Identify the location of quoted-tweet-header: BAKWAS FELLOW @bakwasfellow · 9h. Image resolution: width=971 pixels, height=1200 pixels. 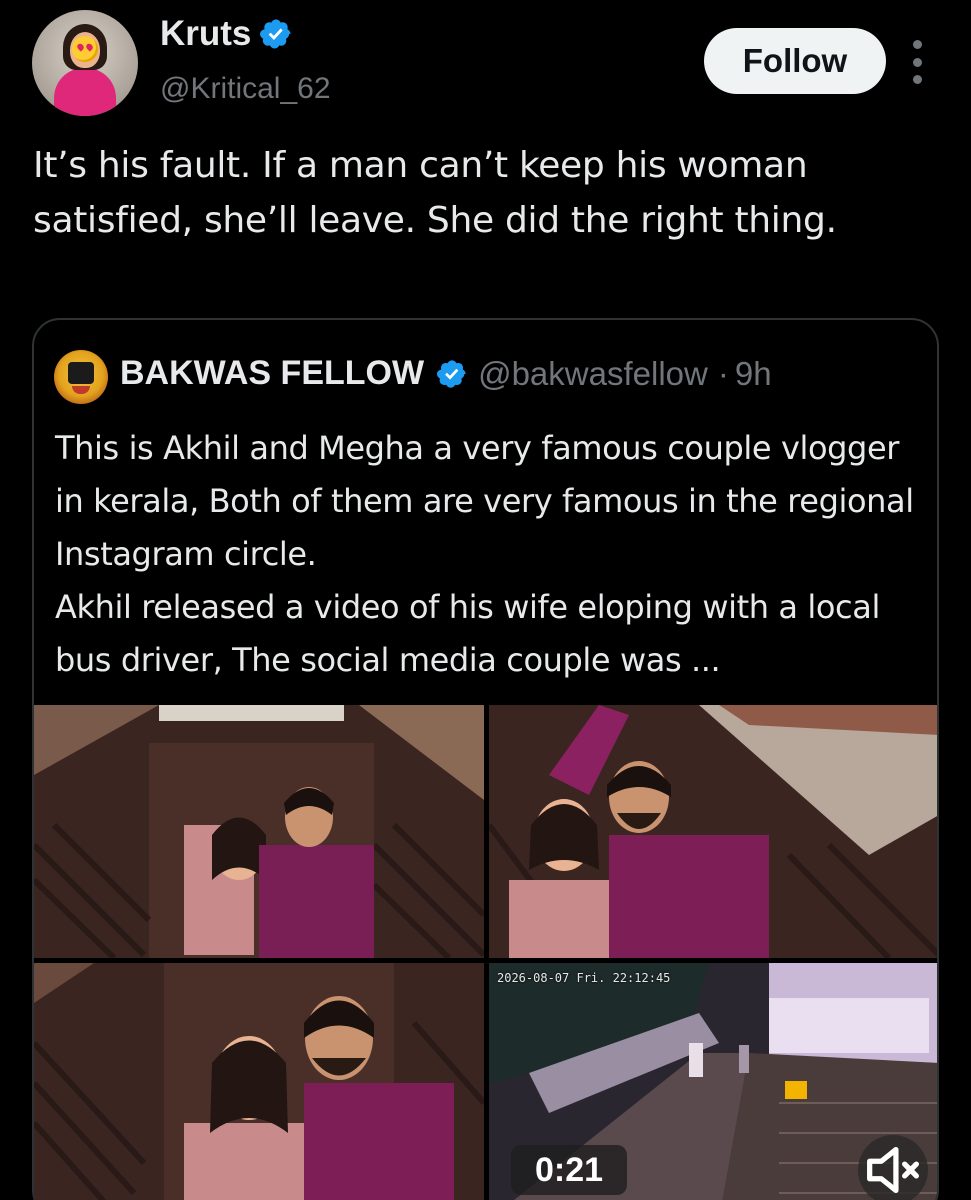
(446, 373).